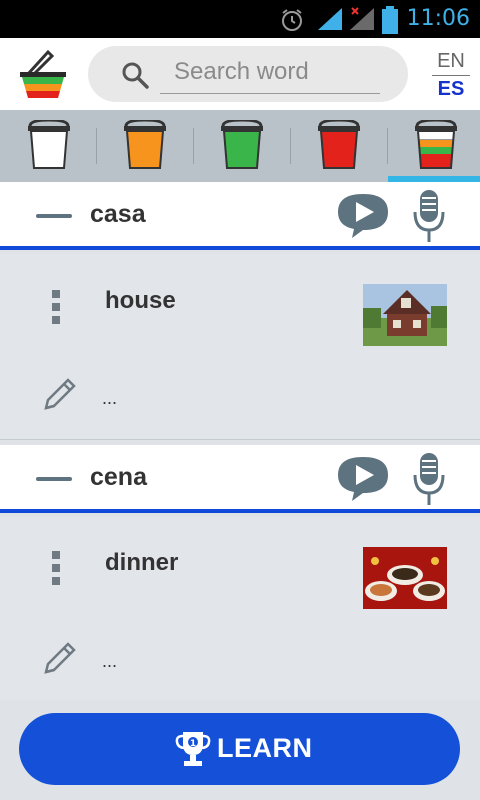  I want to click on search-icon, so click(135, 75).